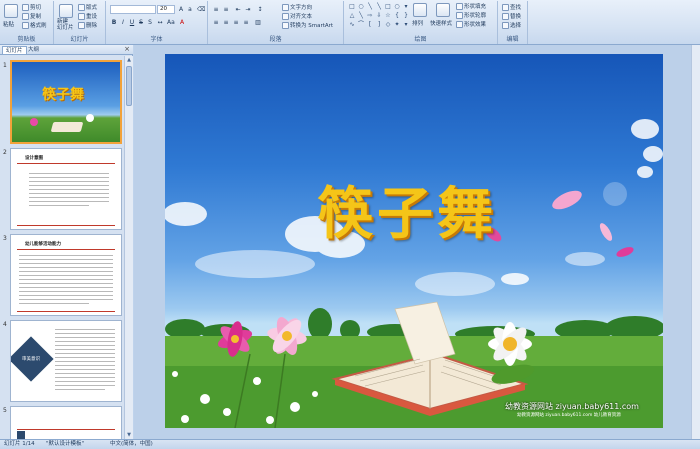  I want to click on ellipse-shape-icon: ○, so click(361, 7).